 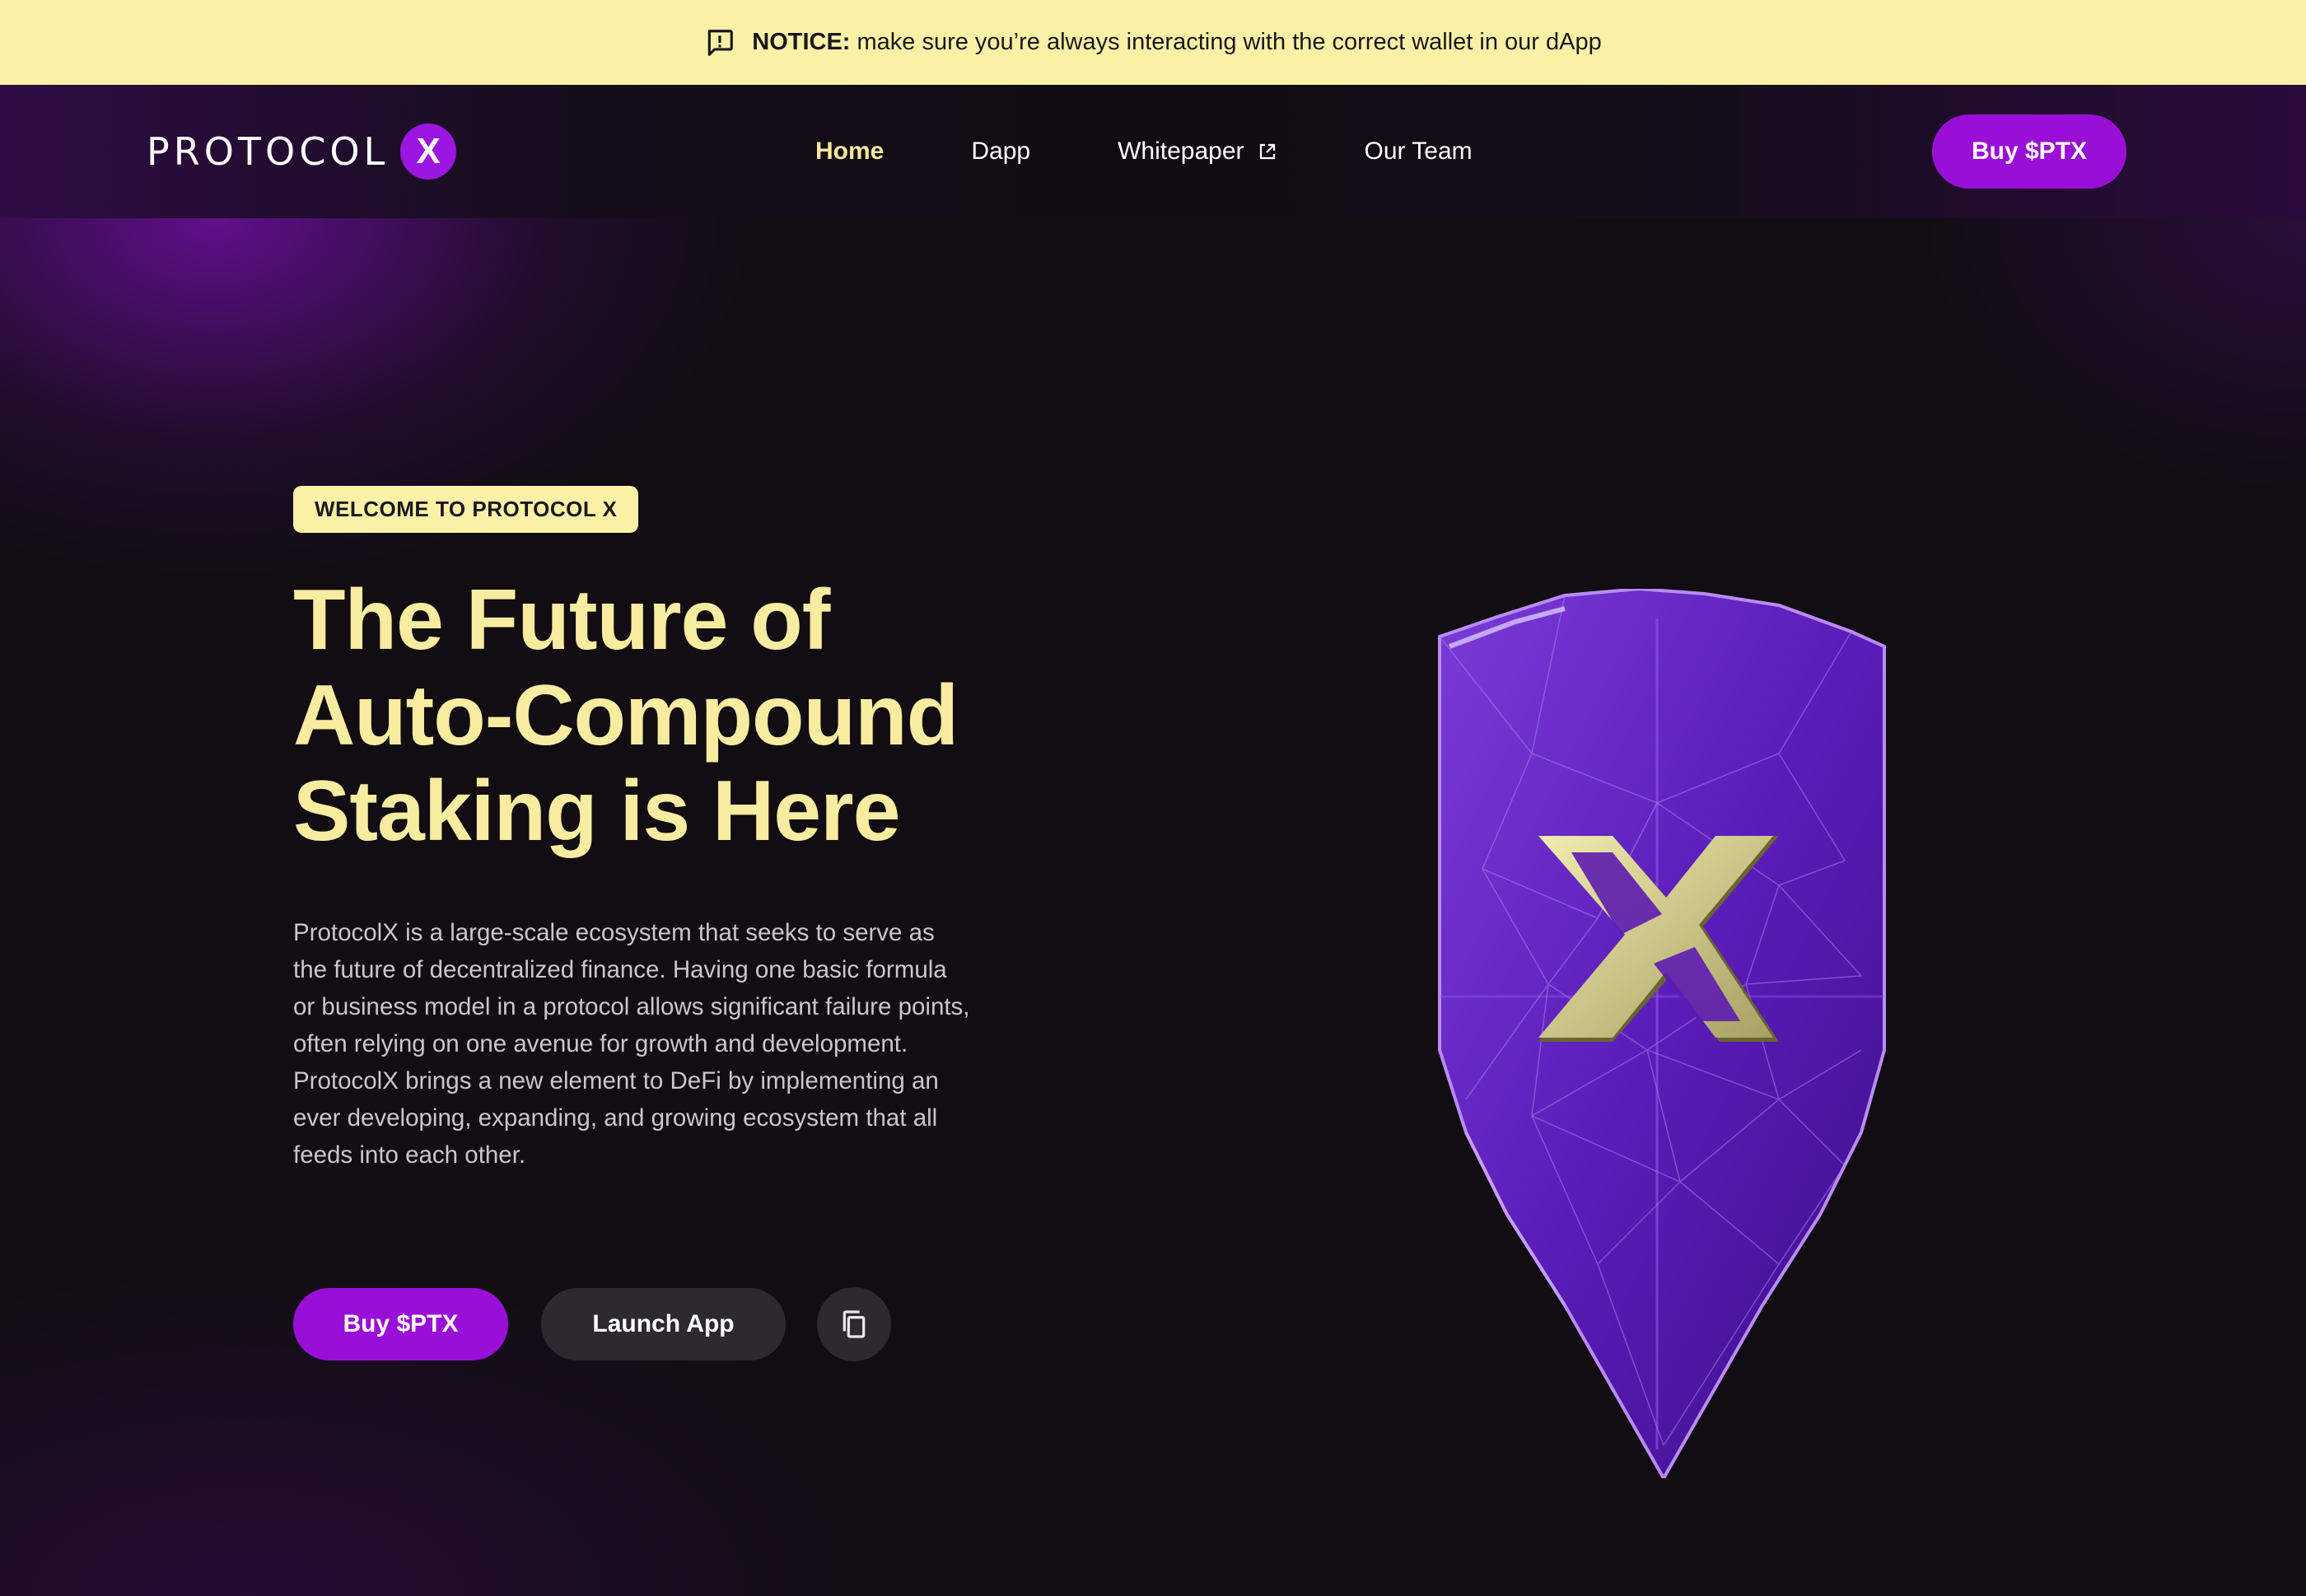 I want to click on copy-address-button, so click(x=854, y=1324).